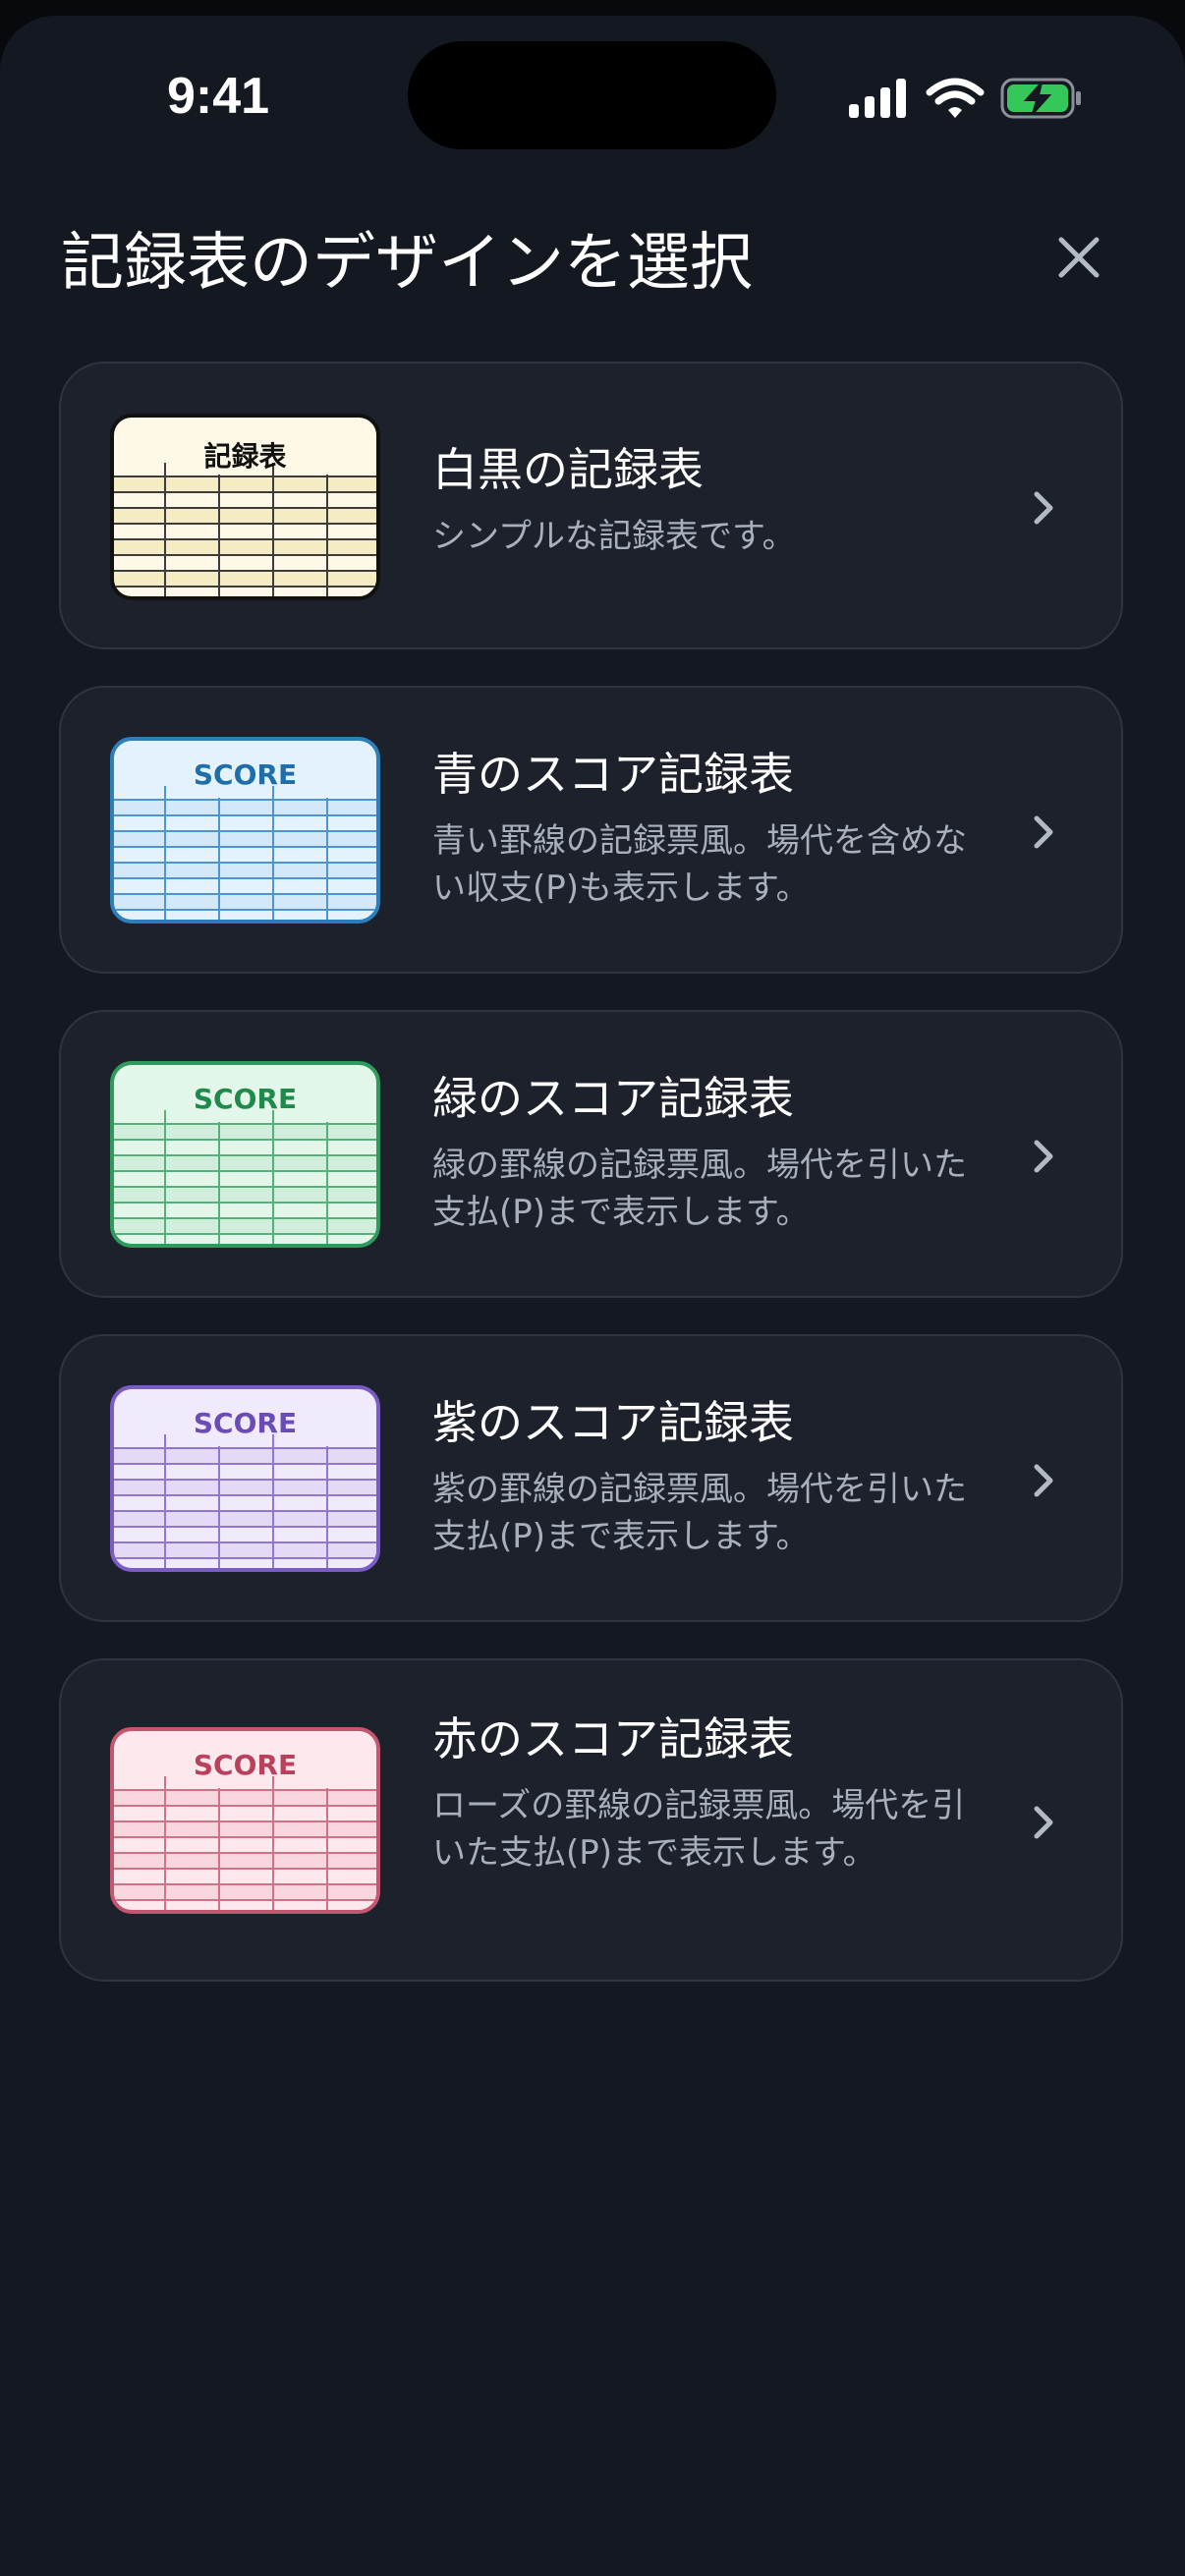 The height and width of the screenshot is (2576, 1185). What do you see at coordinates (245, 456) in the screenshot?
I see `thumbnail-label: 記録表` at bounding box center [245, 456].